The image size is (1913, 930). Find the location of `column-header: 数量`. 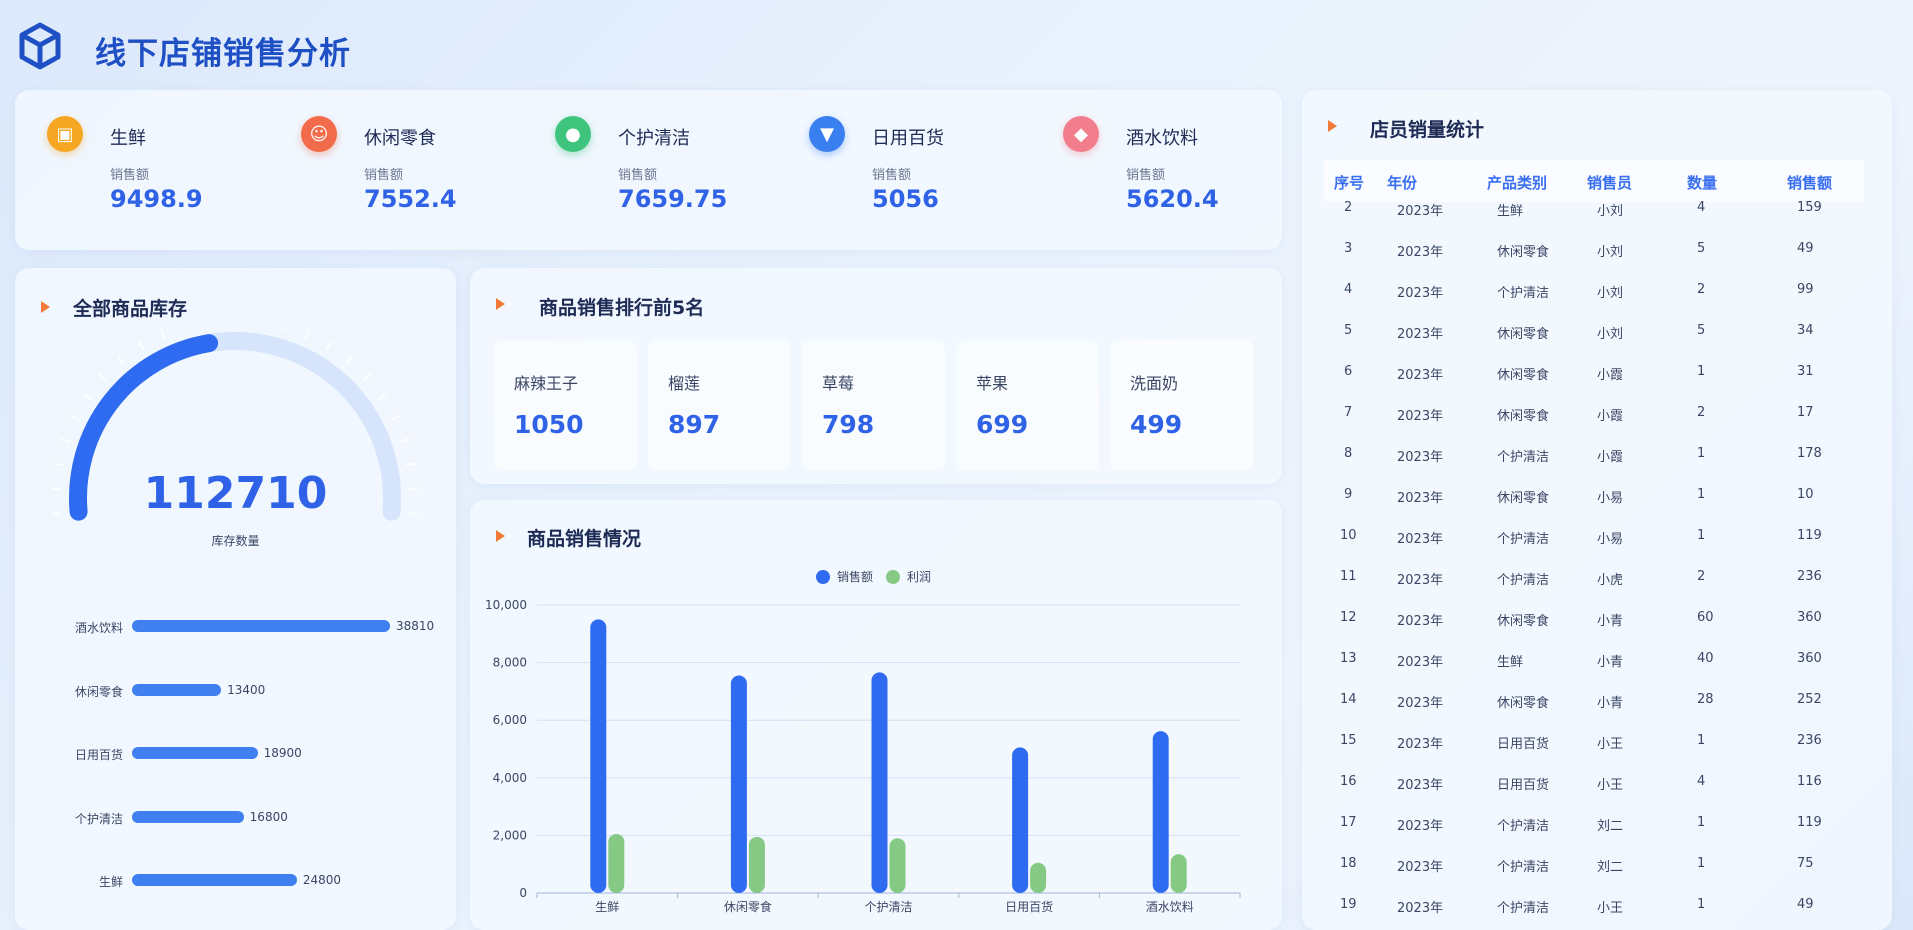

column-header: 数量 is located at coordinates (1702, 182).